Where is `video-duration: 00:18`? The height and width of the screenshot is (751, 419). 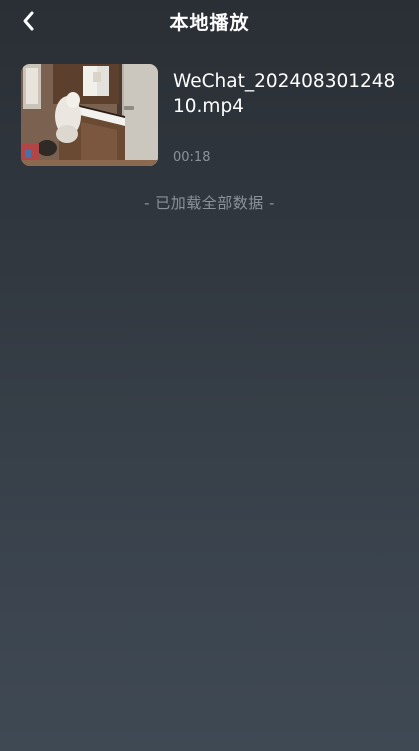
video-duration: 00:18 is located at coordinates (192, 157).